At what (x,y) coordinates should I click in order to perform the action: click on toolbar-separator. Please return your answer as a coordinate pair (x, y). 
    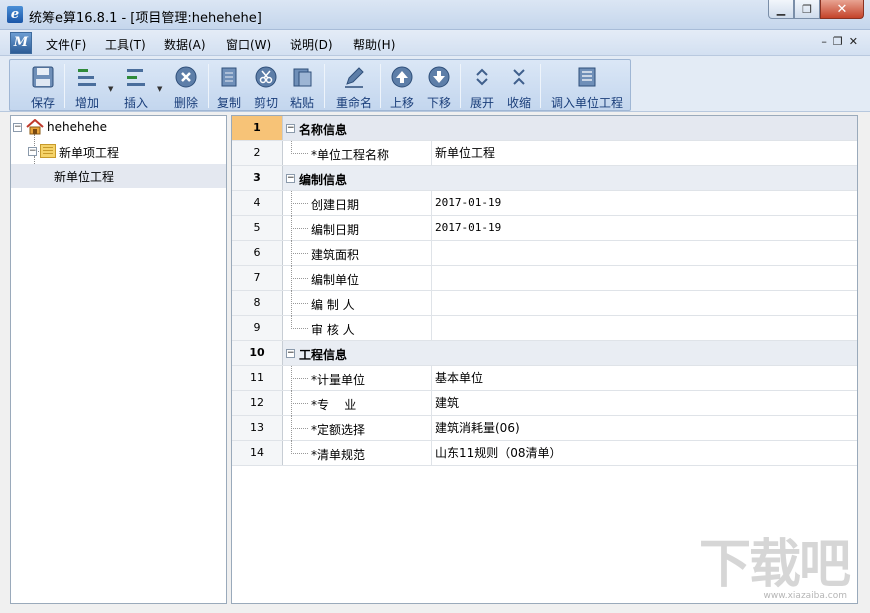
    Looking at the image, I should click on (208, 86).